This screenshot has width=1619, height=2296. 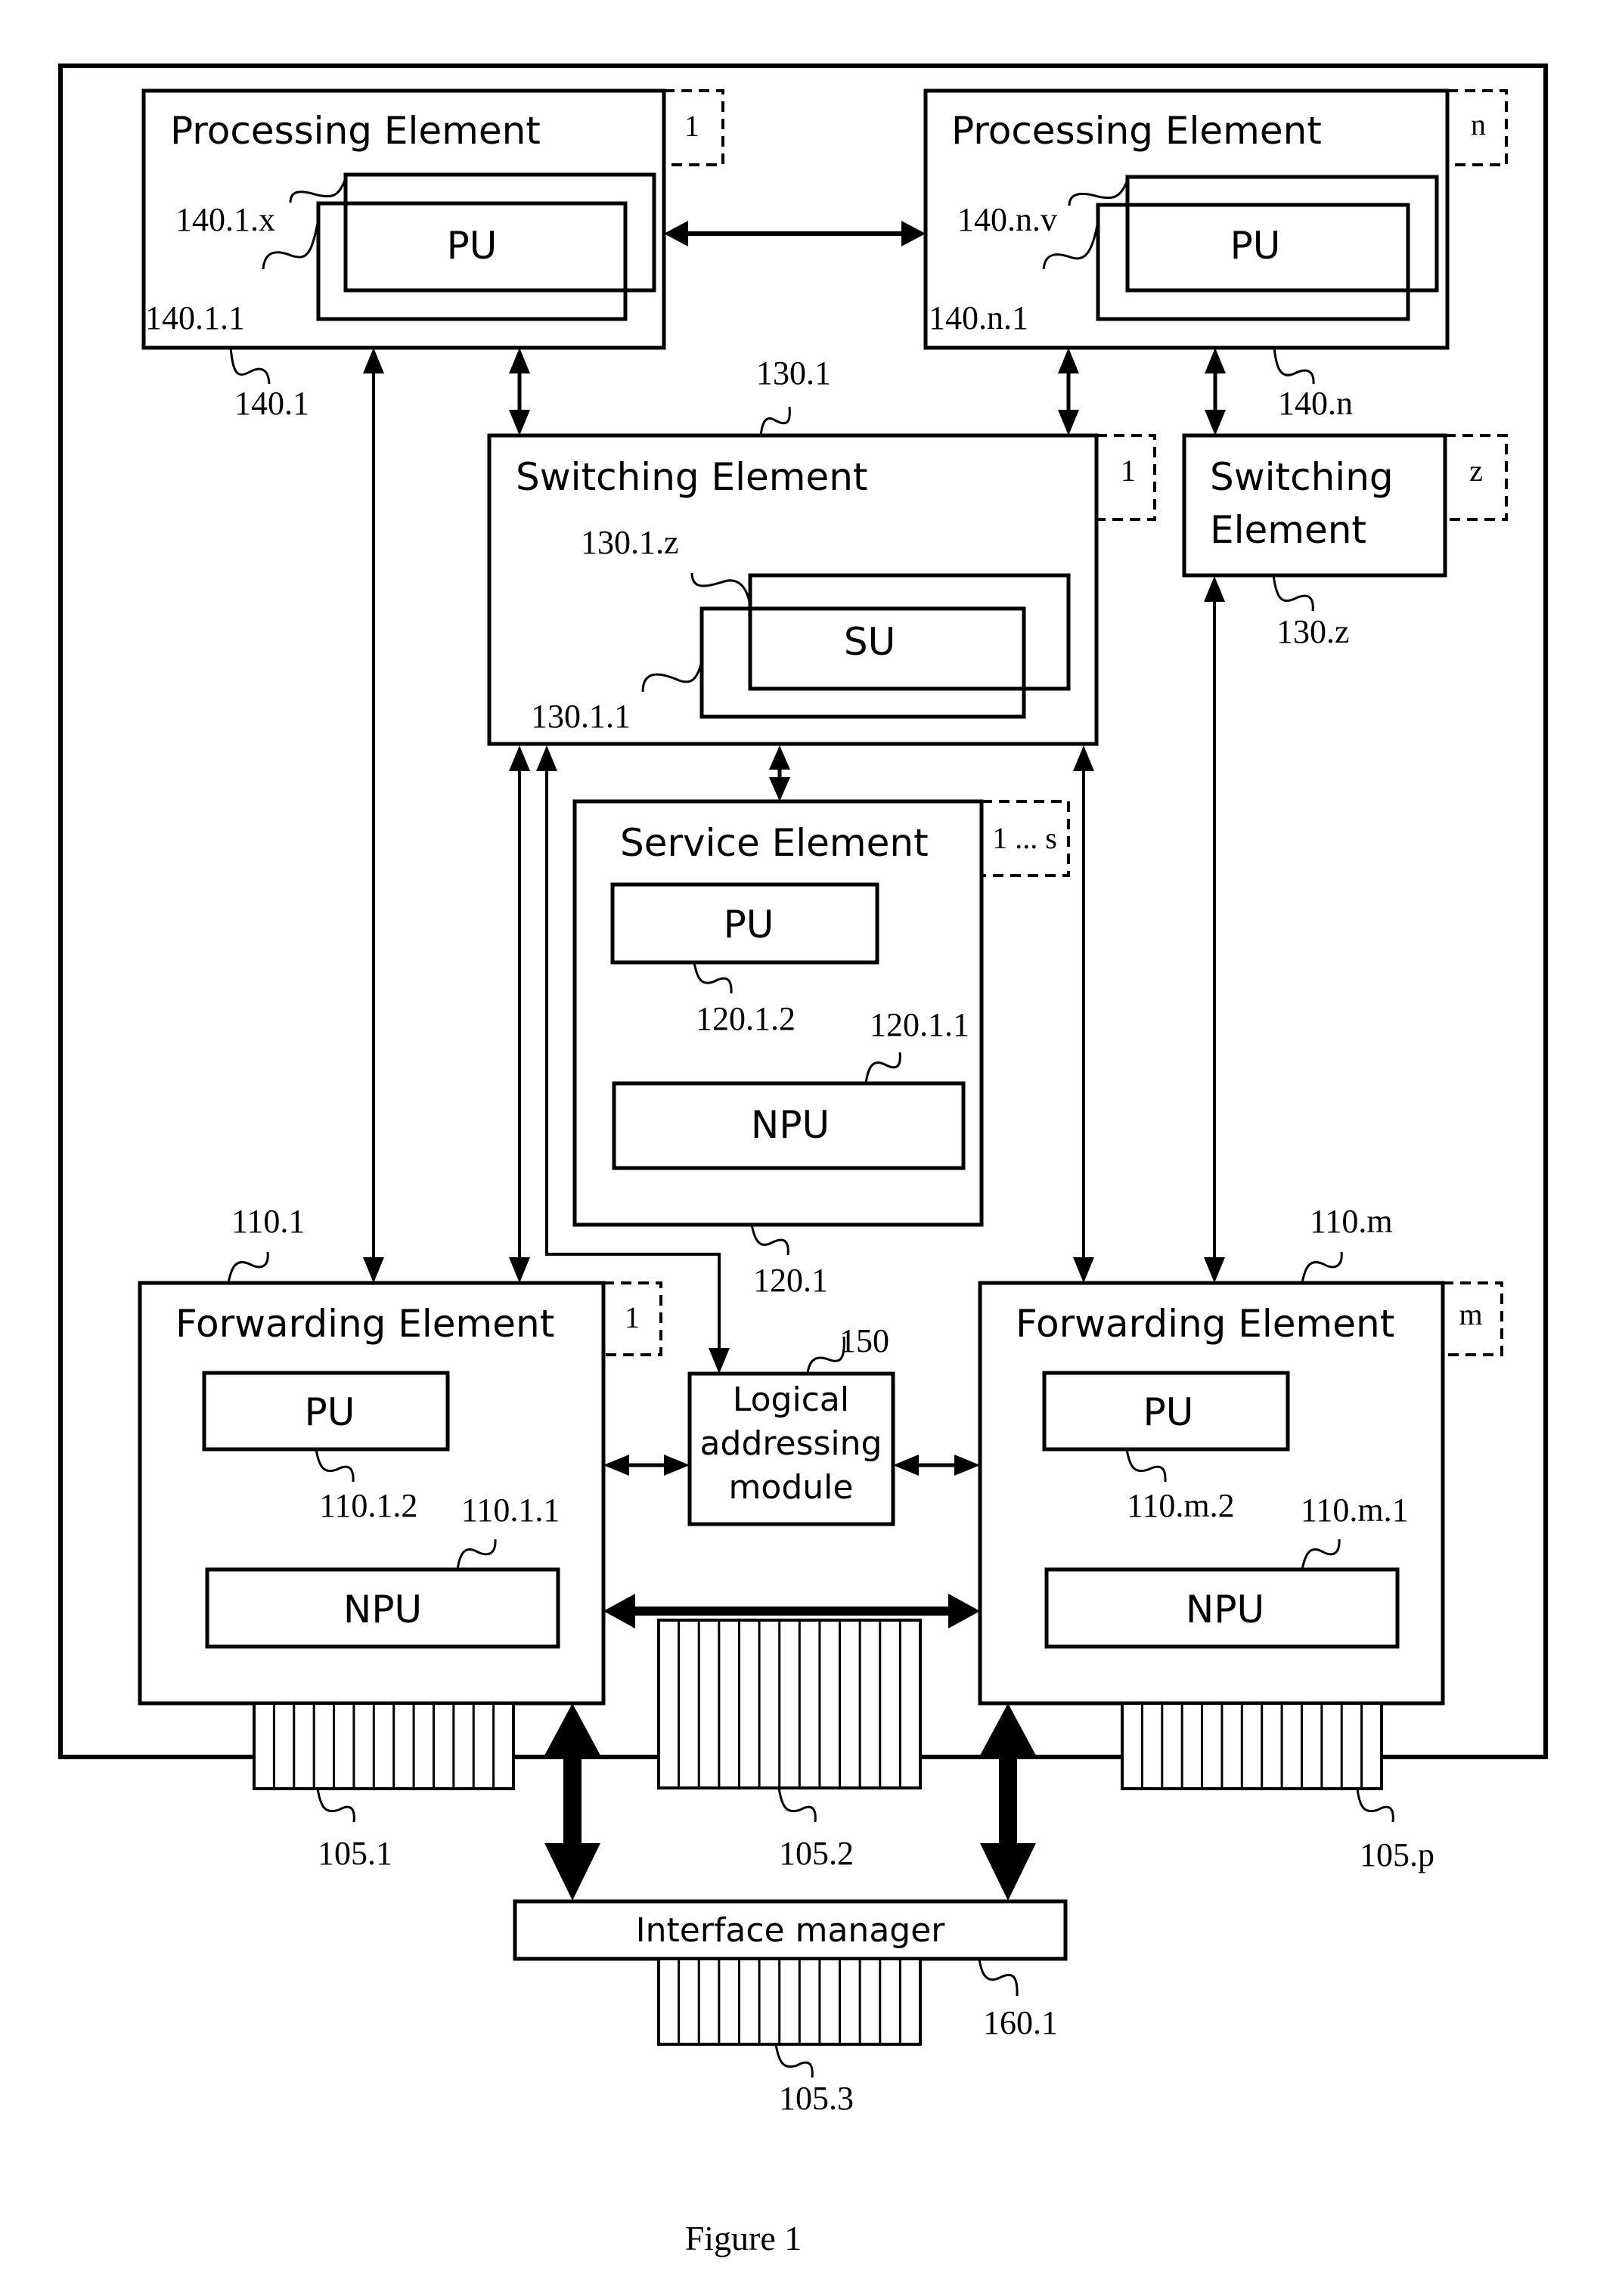 I want to click on switching-element-z: z Switching Element 130.z, so click(x=1345, y=541).